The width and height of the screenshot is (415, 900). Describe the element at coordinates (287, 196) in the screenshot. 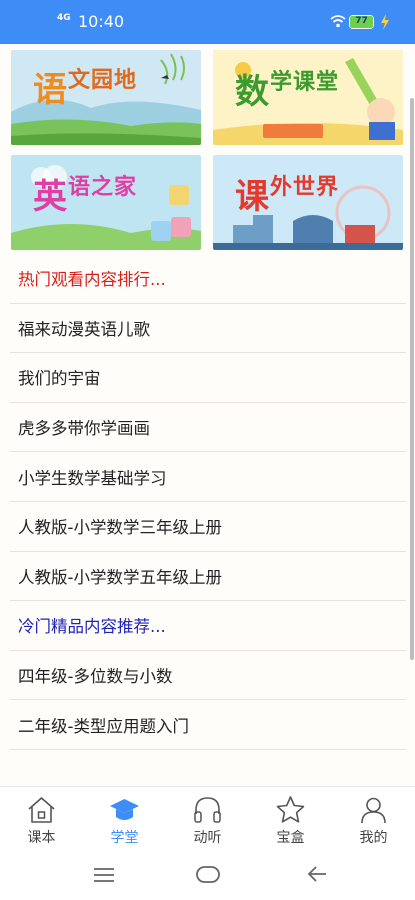

I see `tile-world-title: 课外世界` at that location.